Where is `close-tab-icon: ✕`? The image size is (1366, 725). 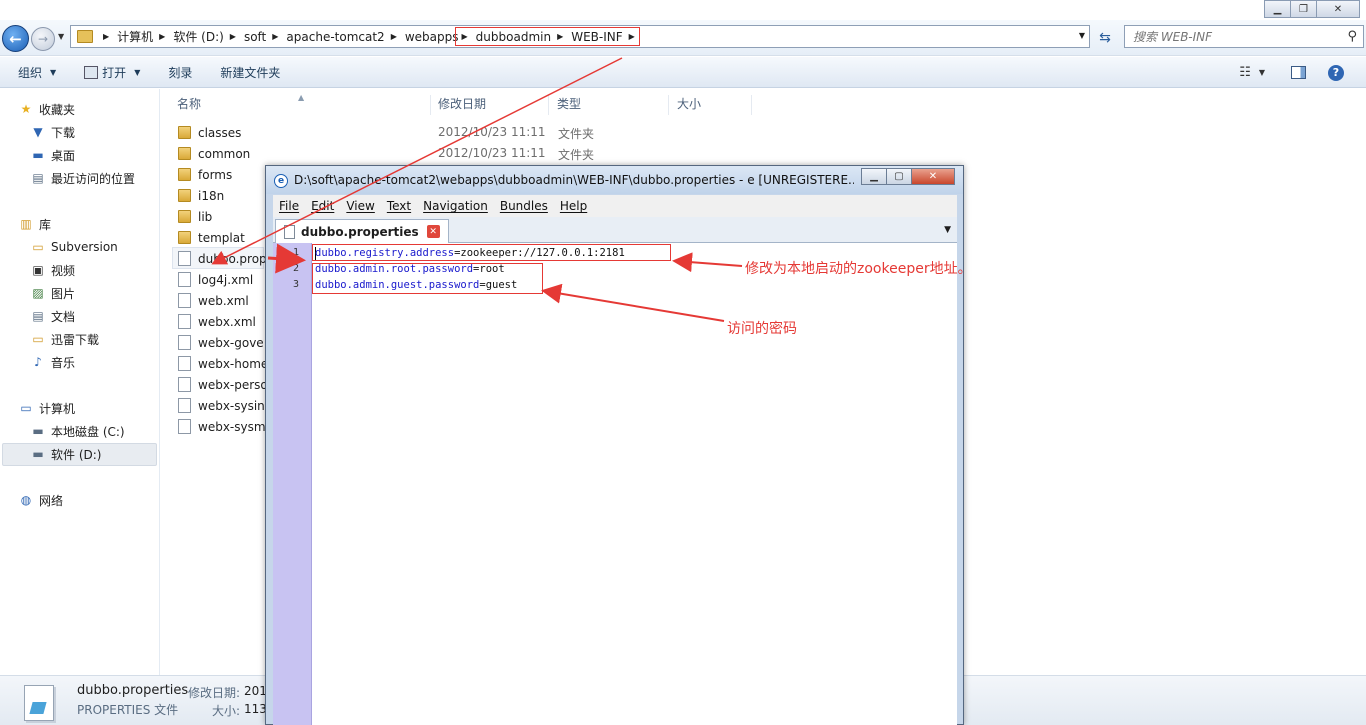 close-tab-icon: ✕ is located at coordinates (433, 231).